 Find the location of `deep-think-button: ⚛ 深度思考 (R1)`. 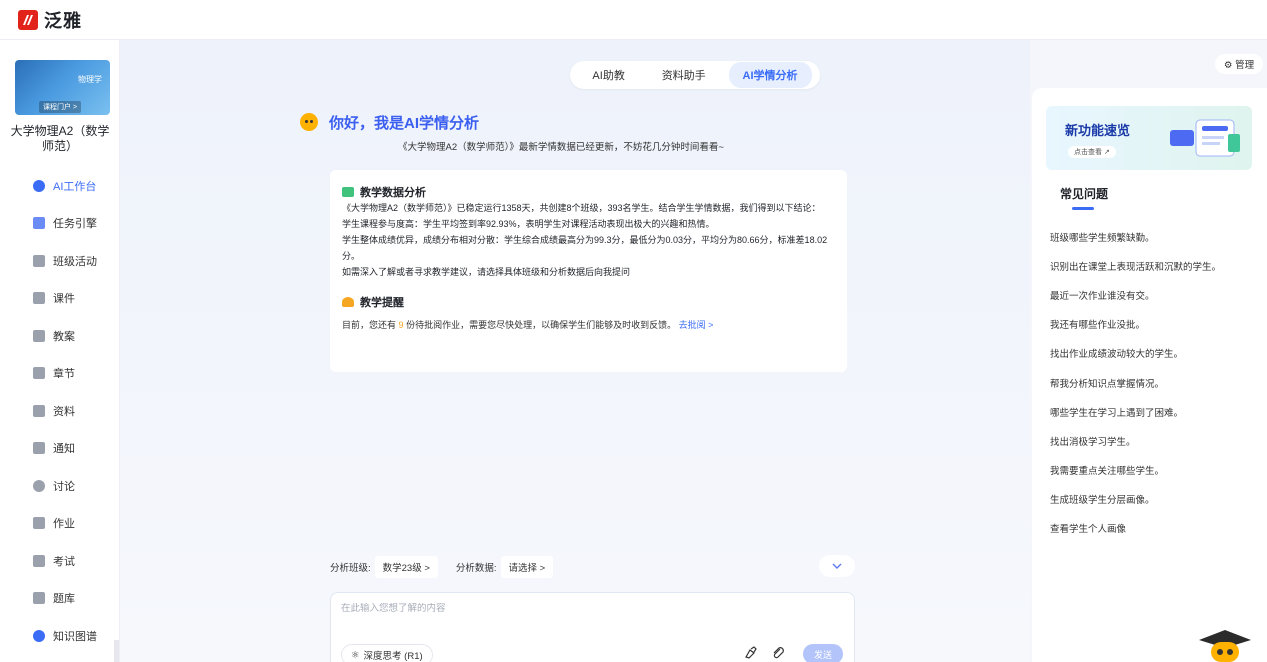

deep-think-button: ⚛ 深度思考 (R1) is located at coordinates (387, 653).